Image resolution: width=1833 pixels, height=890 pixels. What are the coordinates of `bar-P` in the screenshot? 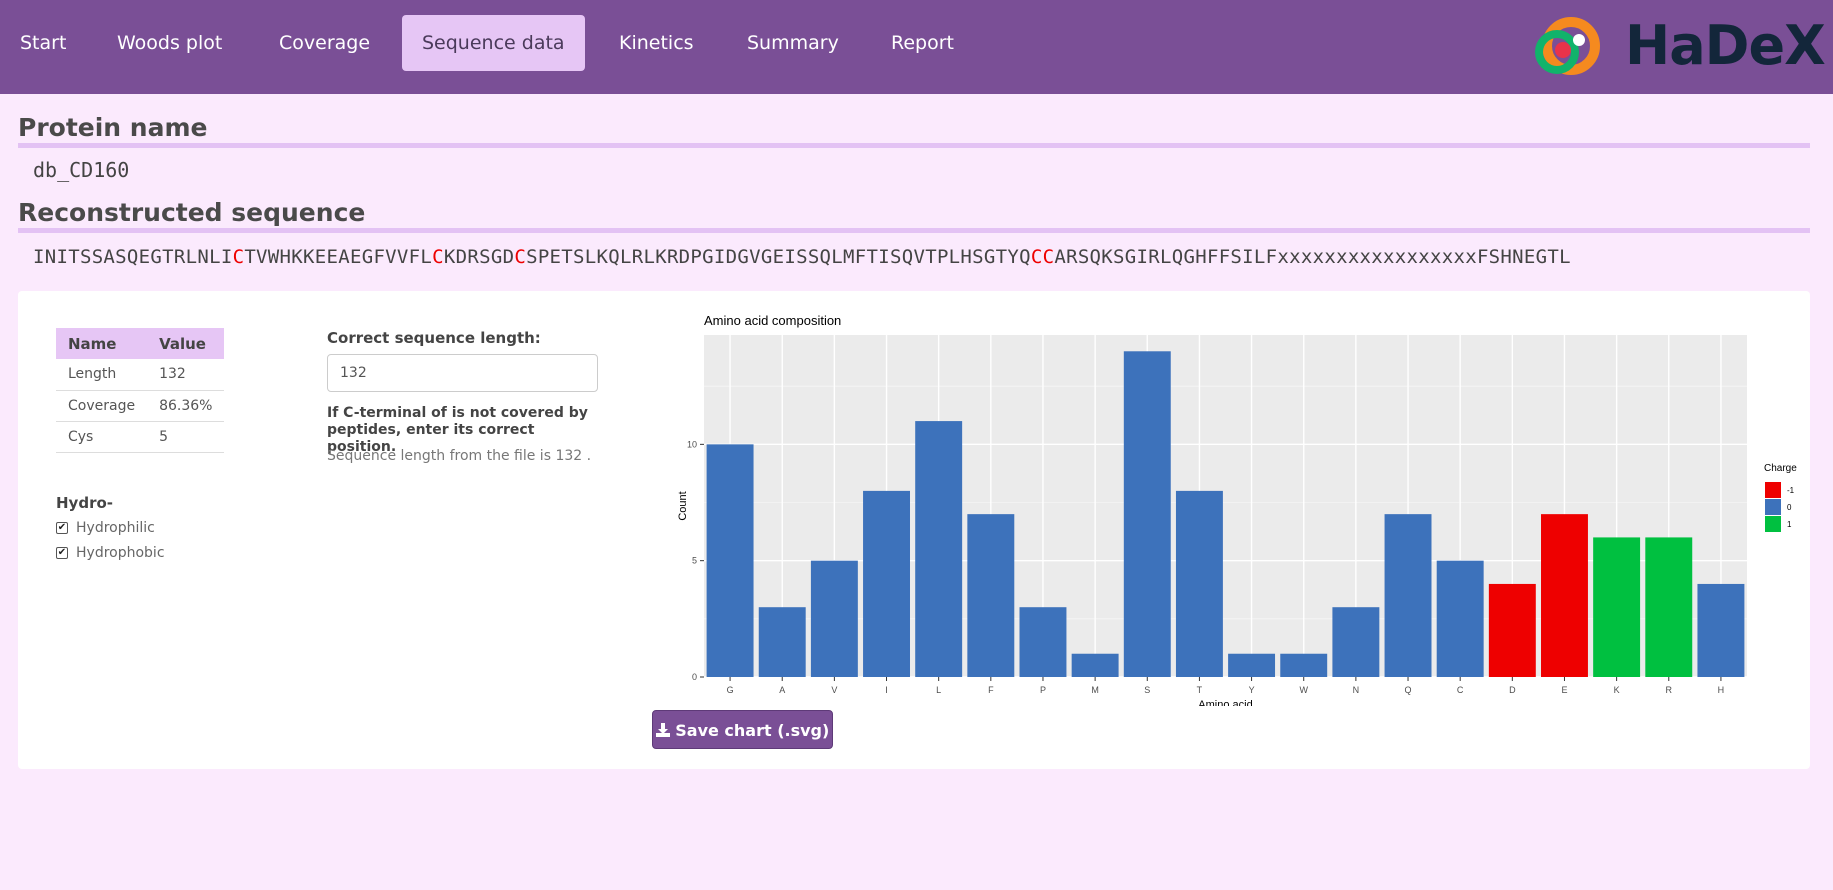 It's located at (1043, 642).